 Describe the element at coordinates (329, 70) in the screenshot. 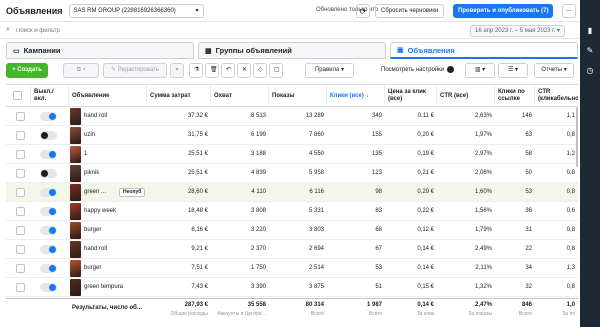

I see `rules-dropdown: Правила ▾` at that location.